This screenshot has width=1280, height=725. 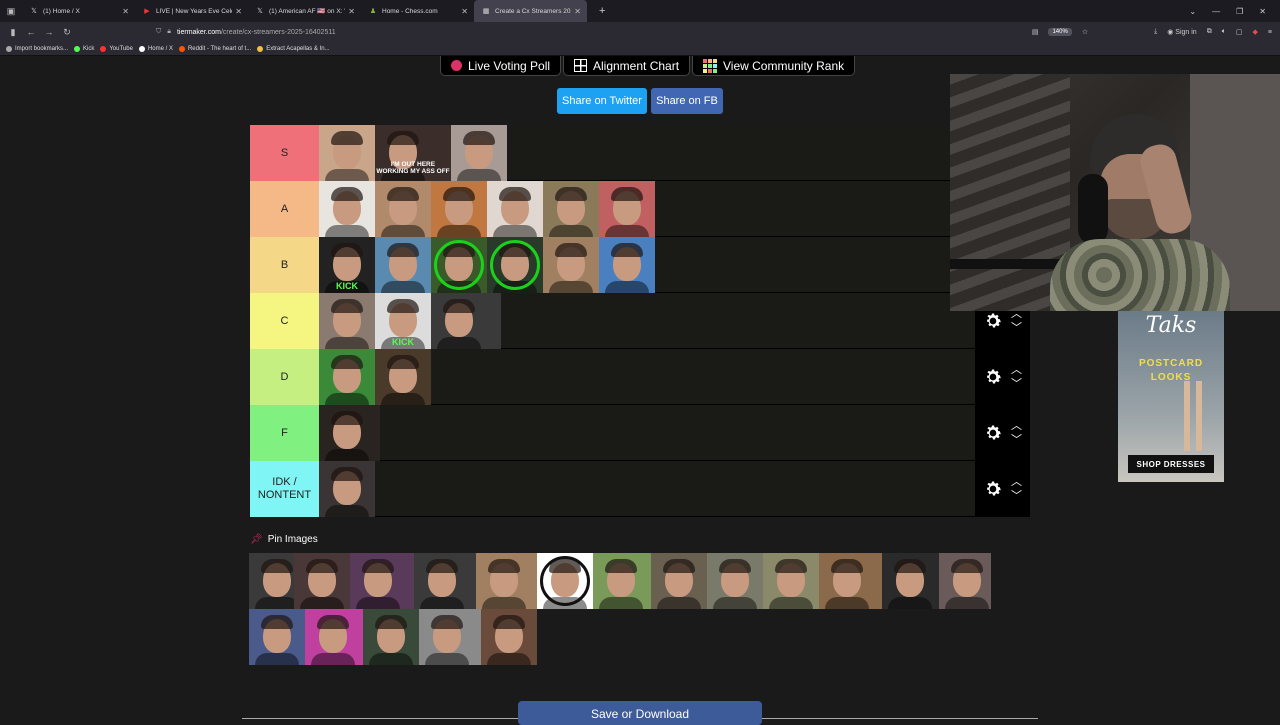 I want to click on close-window-button: ✕, so click(x=1262, y=11).